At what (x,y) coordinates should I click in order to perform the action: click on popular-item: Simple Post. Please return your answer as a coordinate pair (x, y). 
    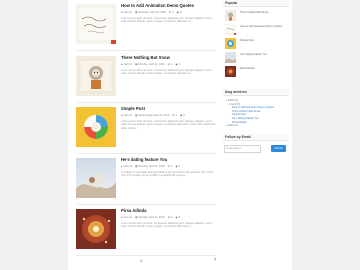
    Looking at the image, I should click on (256, 44).